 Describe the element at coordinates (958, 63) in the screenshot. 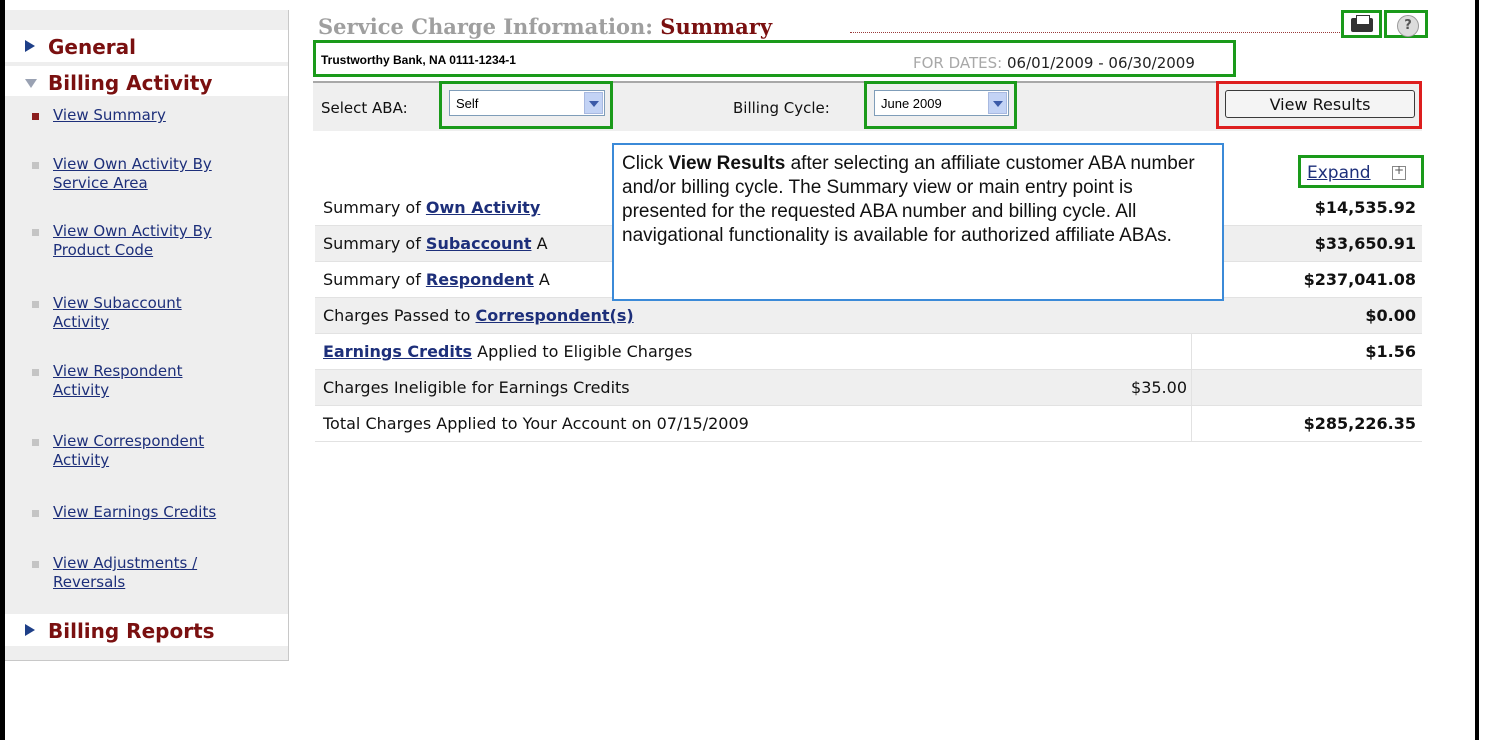

I see `date-range-label: FOR DATES:` at that location.